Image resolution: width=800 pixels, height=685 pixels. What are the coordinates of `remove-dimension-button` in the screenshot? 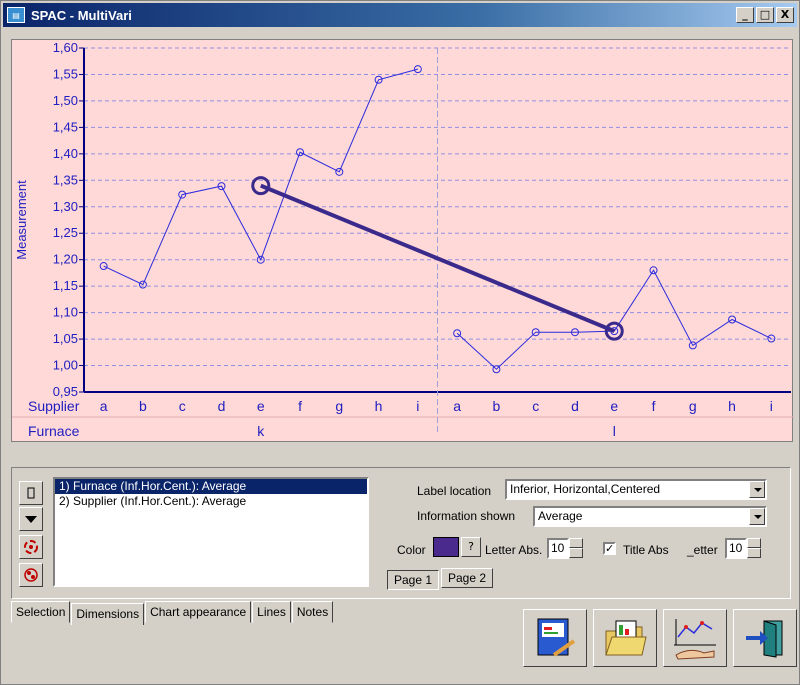 It's located at (31, 575).